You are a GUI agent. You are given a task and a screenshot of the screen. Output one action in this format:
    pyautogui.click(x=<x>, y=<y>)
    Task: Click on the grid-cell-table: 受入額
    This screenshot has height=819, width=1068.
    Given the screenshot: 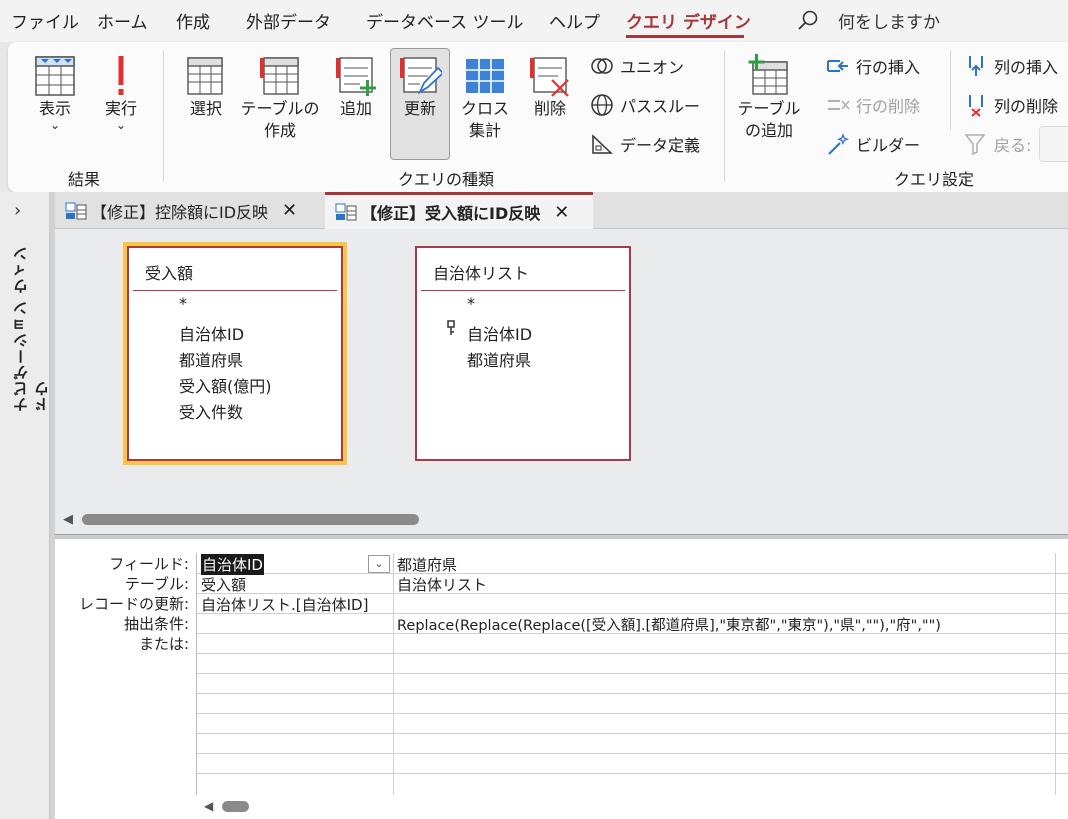 What is the action you would take?
    pyautogui.click(x=223, y=584)
    